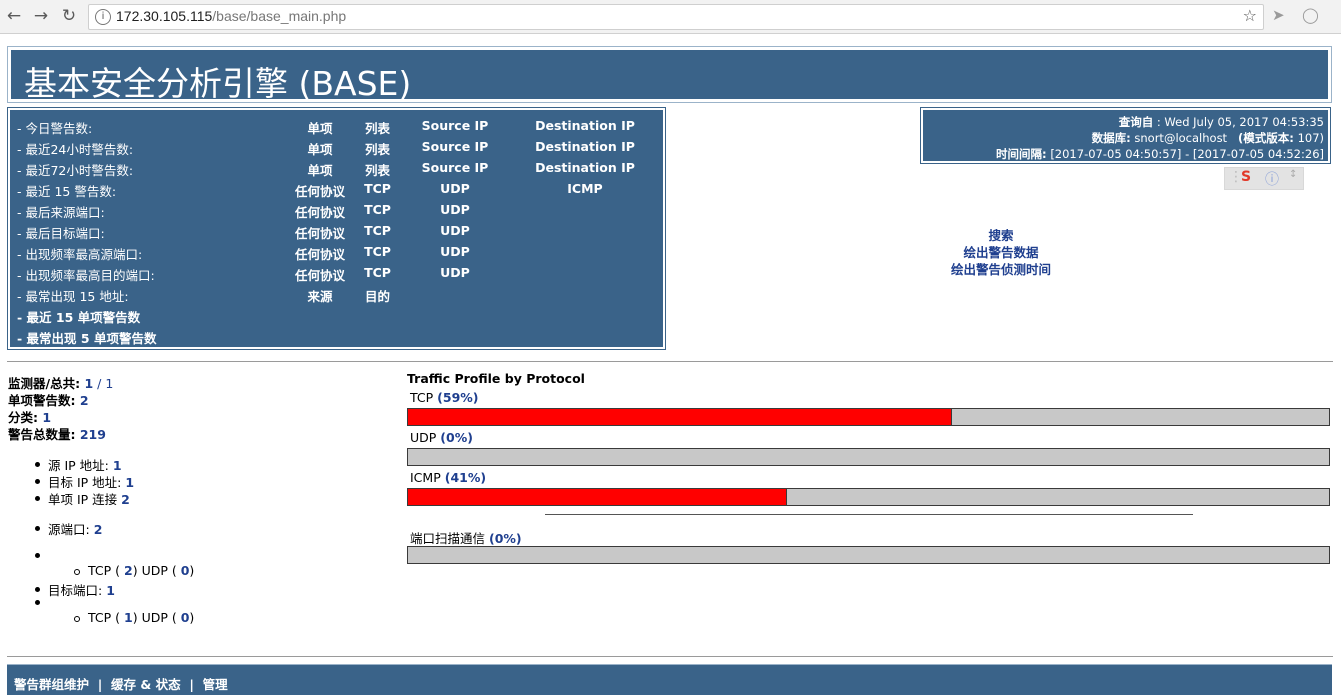 Image resolution: width=1341 pixels, height=695 pixels. What do you see at coordinates (585, 188) in the screenshot?
I see `menu-link-c4: ICMP` at bounding box center [585, 188].